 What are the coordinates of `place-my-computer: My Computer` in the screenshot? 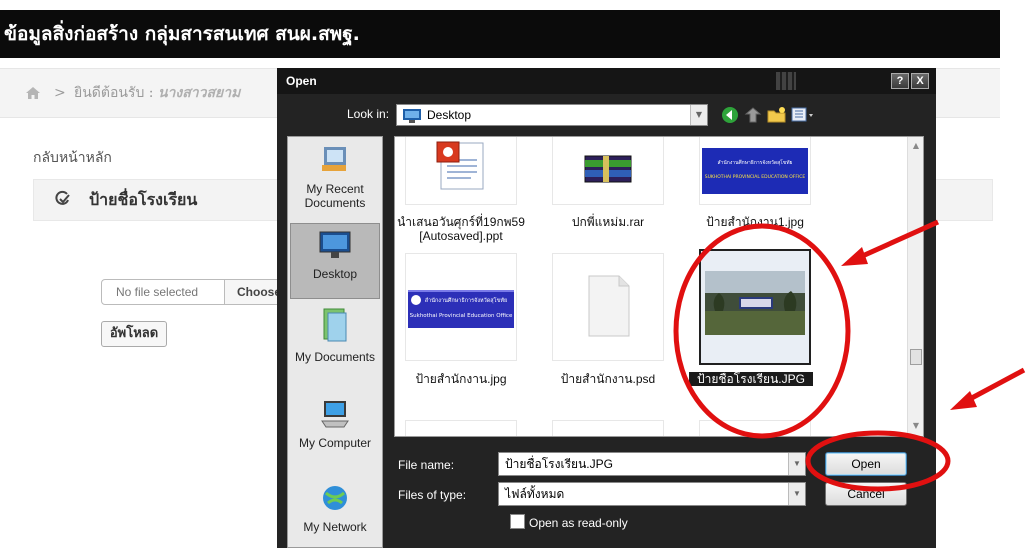 It's located at (335, 437).